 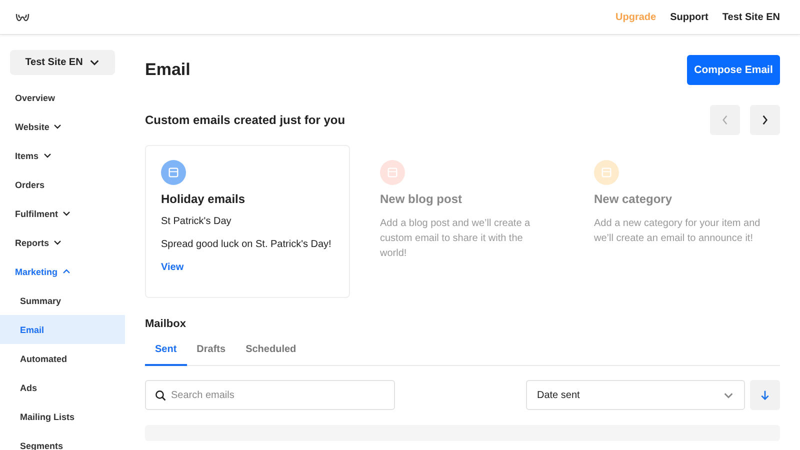 What do you see at coordinates (62, 184) in the screenshot?
I see `sidebar-item: Orders` at bounding box center [62, 184].